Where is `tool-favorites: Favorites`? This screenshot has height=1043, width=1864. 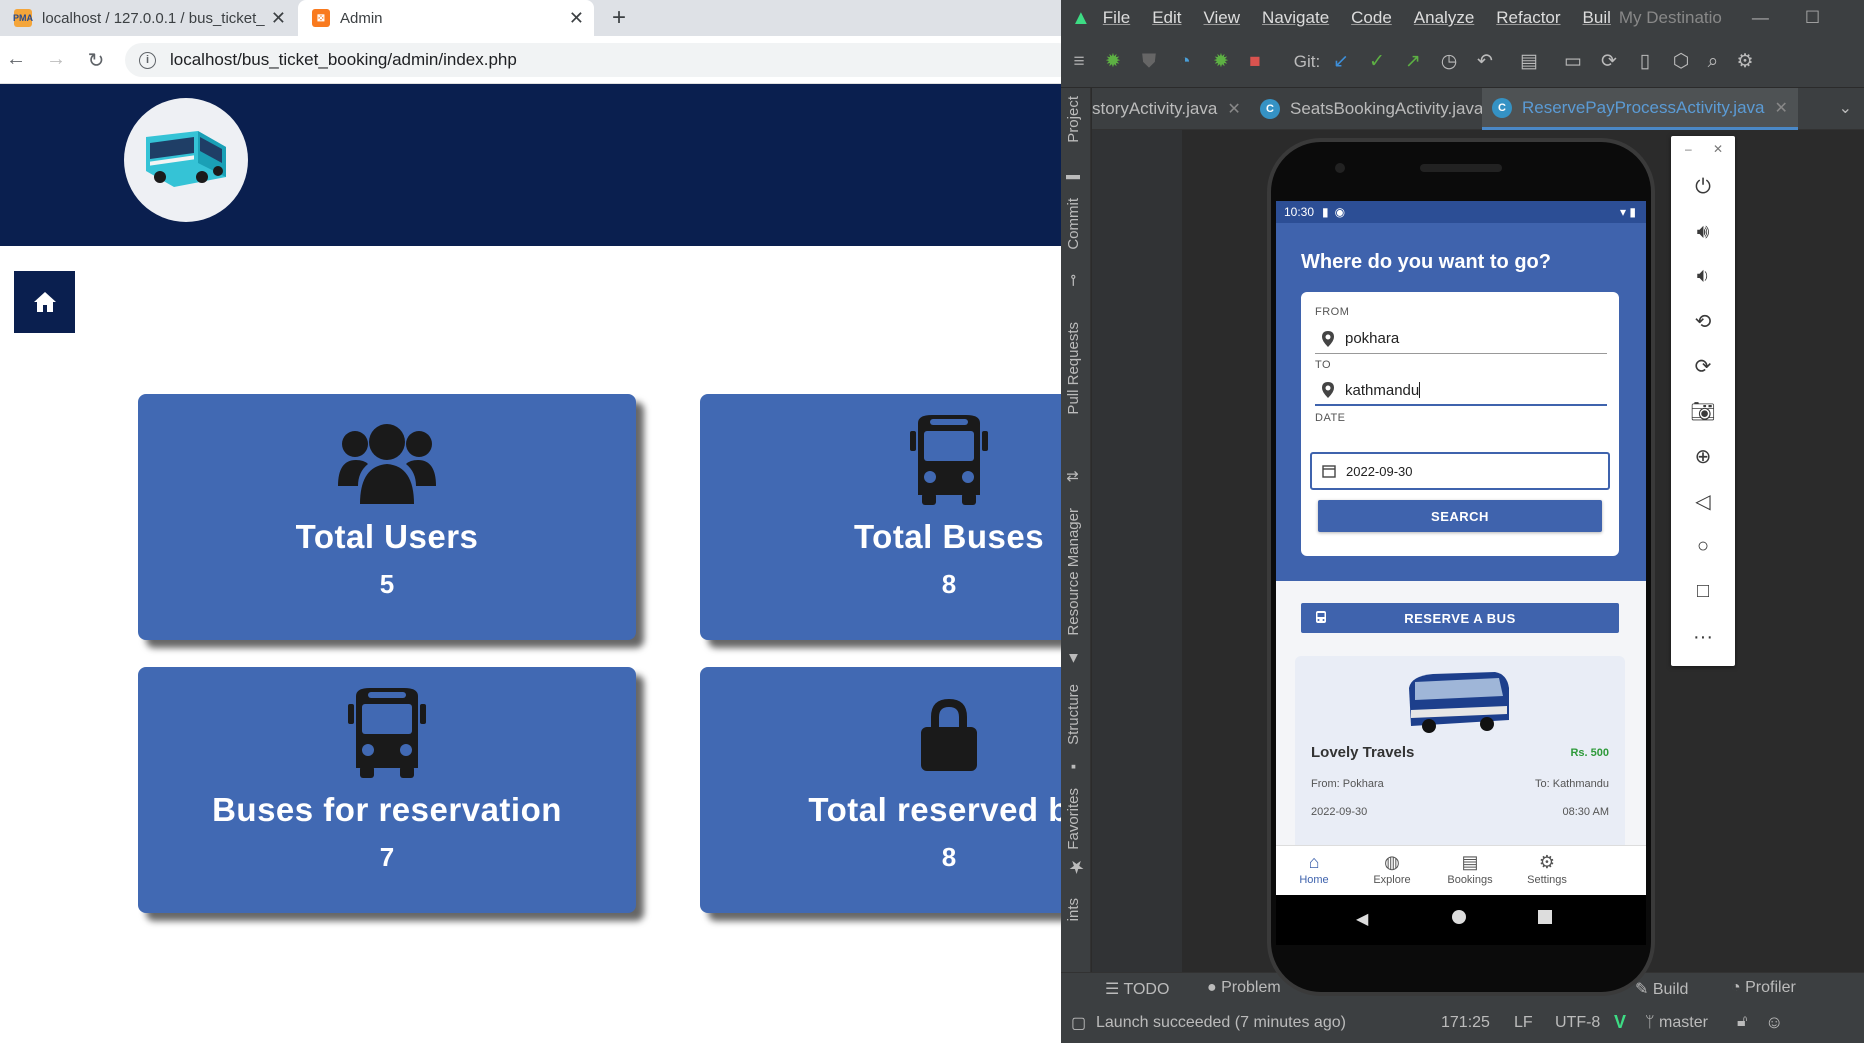 tool-favorites: Favorites is located at coordinates (1073, 819).